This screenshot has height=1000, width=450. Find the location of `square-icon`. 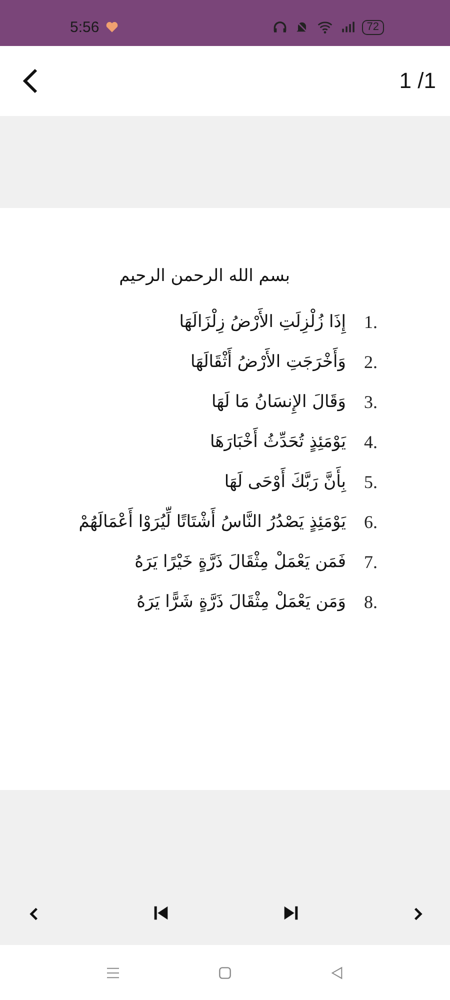

square-icon is located at coordinates (225, 972).